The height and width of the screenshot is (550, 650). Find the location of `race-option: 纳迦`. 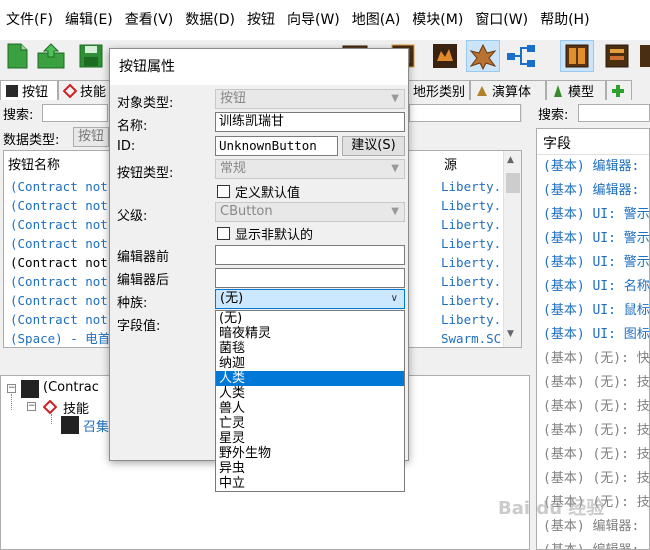

race-option: 纳迦 is located at coordinates (310, 363).